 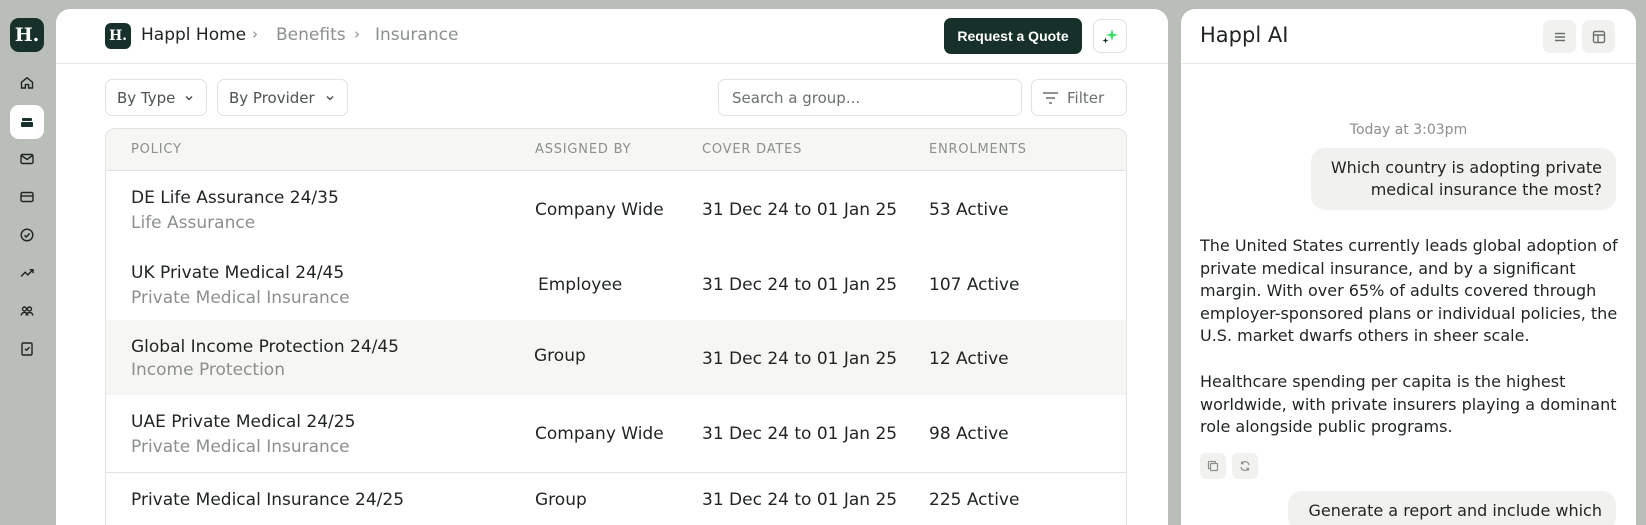 I want to click on enrolments: 107 Active, so click(x=974, y=285).